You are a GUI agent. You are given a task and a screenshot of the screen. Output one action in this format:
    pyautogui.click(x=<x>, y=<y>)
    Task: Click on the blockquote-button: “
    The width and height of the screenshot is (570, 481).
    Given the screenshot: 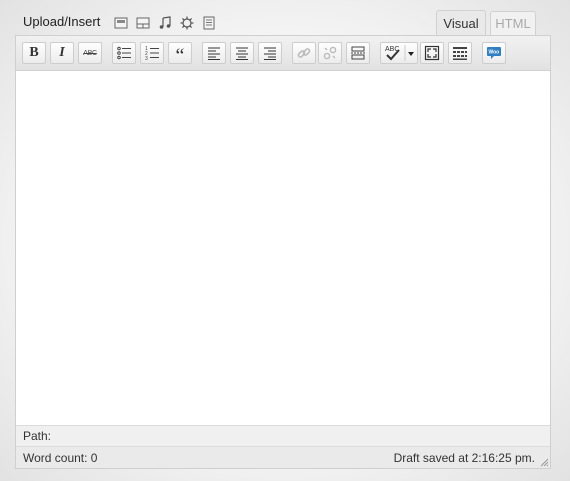 What is the action you would take?
    pyautogui.click(x=180, y=54)
    